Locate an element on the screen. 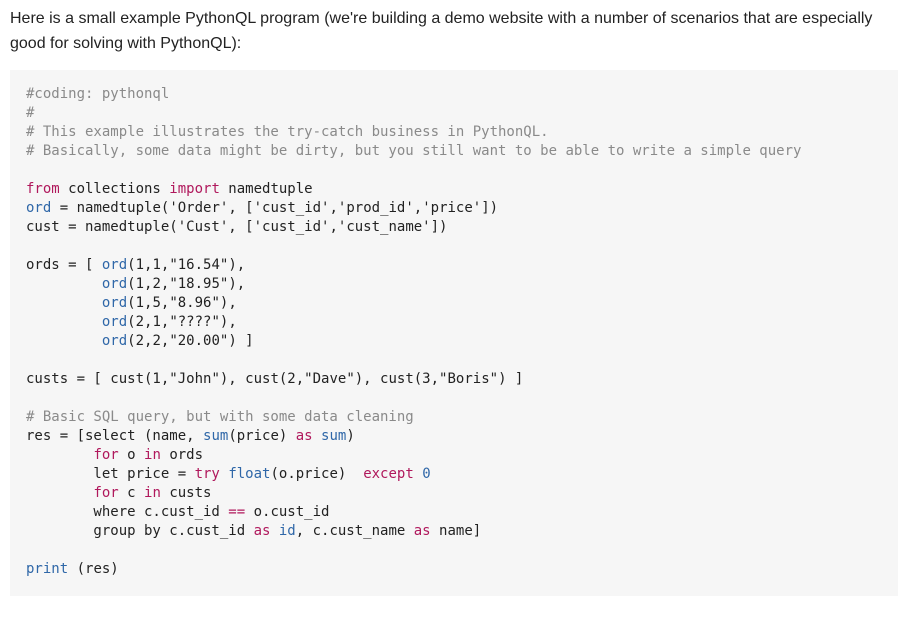 The width and height of the screenshot is (917, 618). code-token: (res) is located at coordinates (93, 569).